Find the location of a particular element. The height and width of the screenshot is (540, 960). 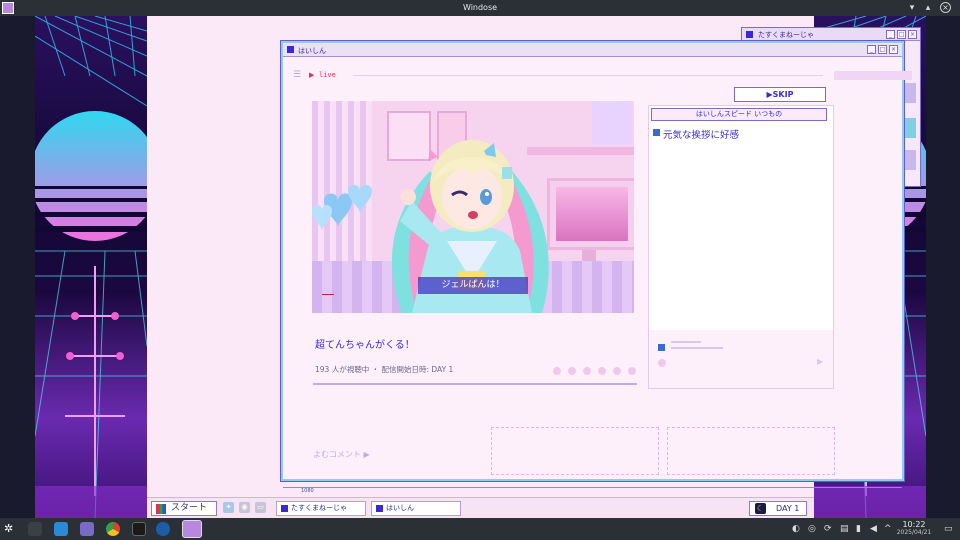

day-indicator: ☾ DAY 1 is located at coordinates (778, 508).